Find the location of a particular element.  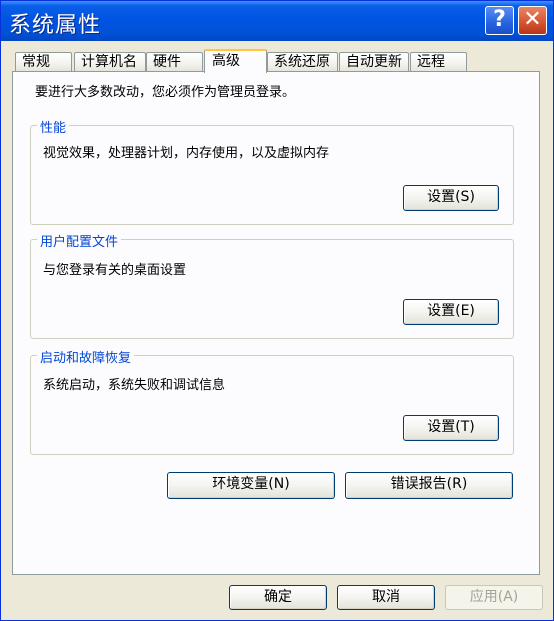

tab-strip: 常规 计算机名 硬件 高级 系统还原 自动更新 远程 is located at coordinates (273, 61).